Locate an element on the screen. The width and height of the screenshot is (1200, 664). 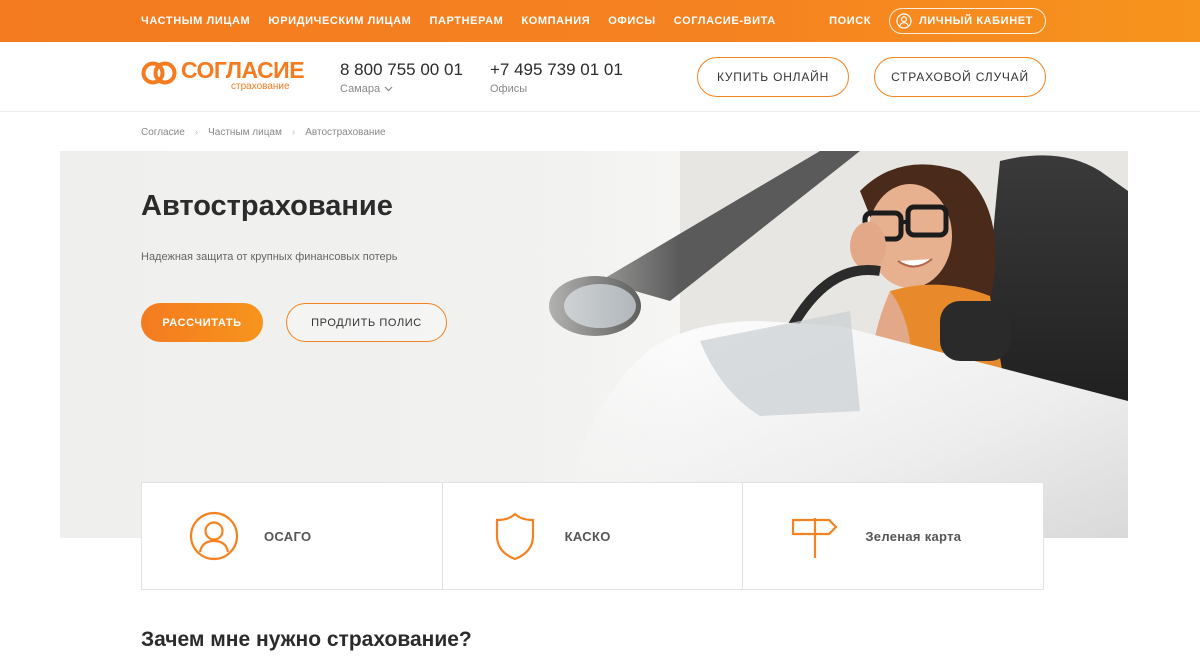
buy-online-button: КУПИТЬ ОНЛАЙН is located at coordinates (773, 77).